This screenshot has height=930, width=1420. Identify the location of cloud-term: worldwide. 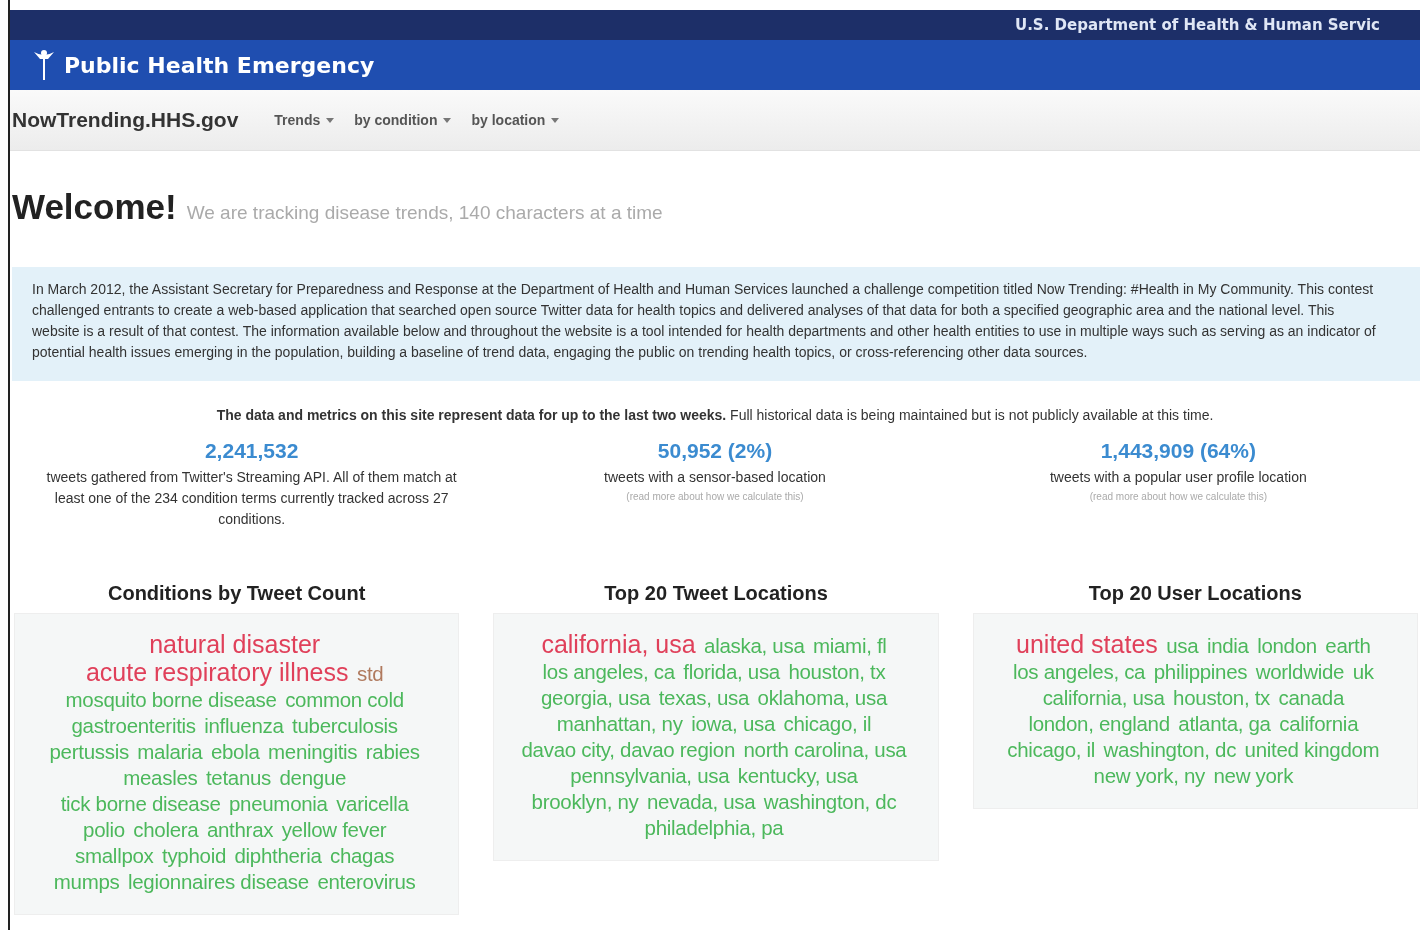
(1300, 671).